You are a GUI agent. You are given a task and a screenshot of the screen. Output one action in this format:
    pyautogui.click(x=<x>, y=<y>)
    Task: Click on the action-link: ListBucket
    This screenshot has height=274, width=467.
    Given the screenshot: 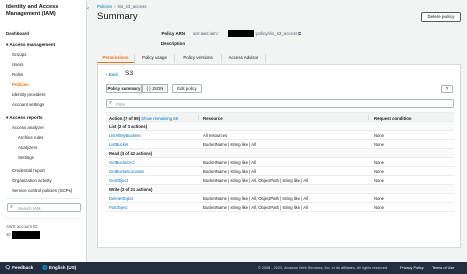 What is the action you would take?
    pyautogui.click(x=118, y=144)
    